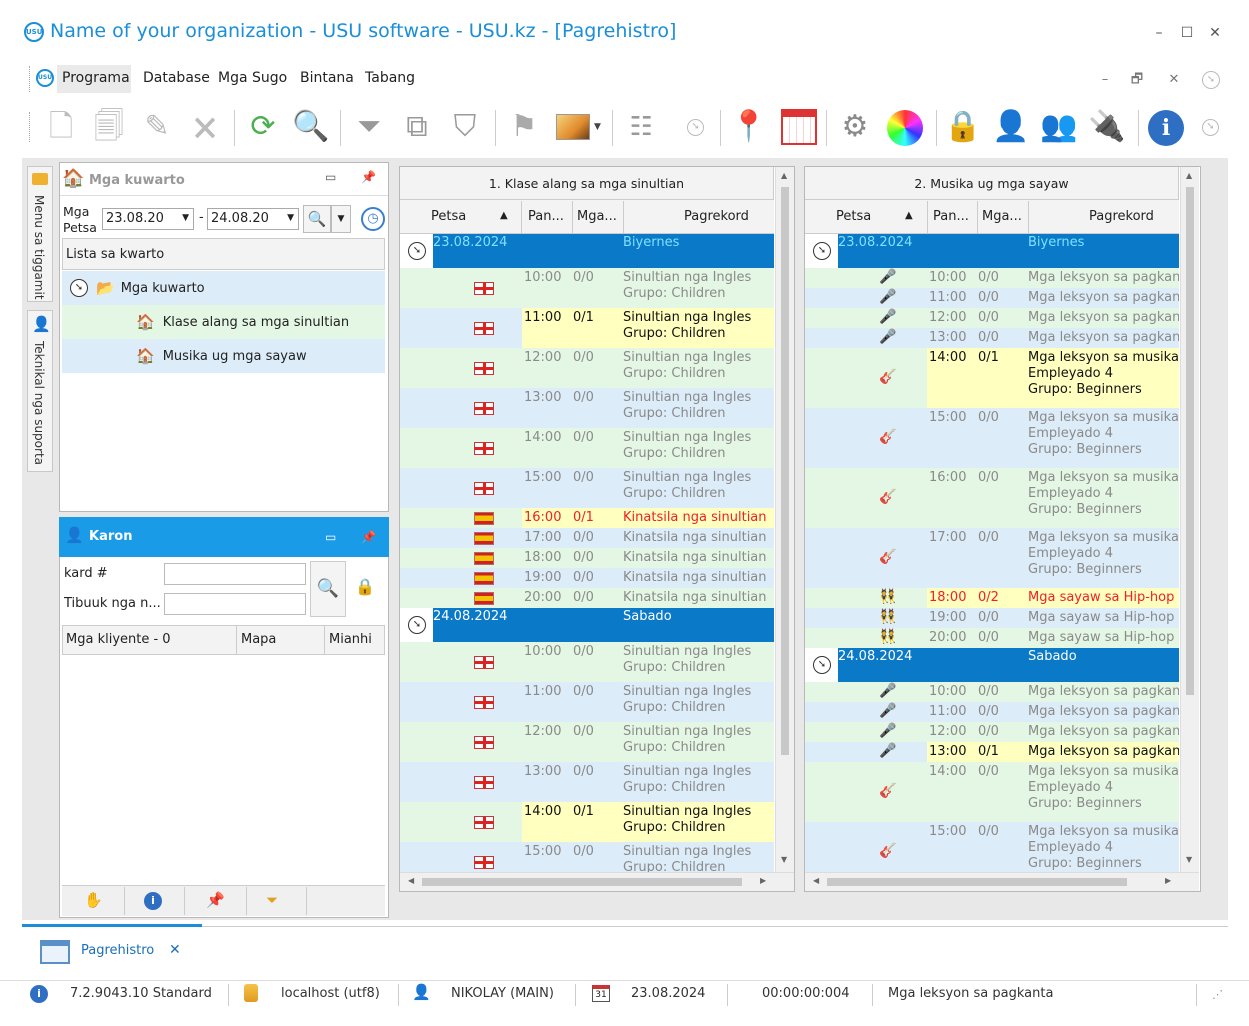 Image resolution: width=1249 pixels, height=1026 pixels. What do you see at coordinates (157, 127) in the screenshot?
I see `edit-record-icon: ✎` at bounding box center [157, 127].